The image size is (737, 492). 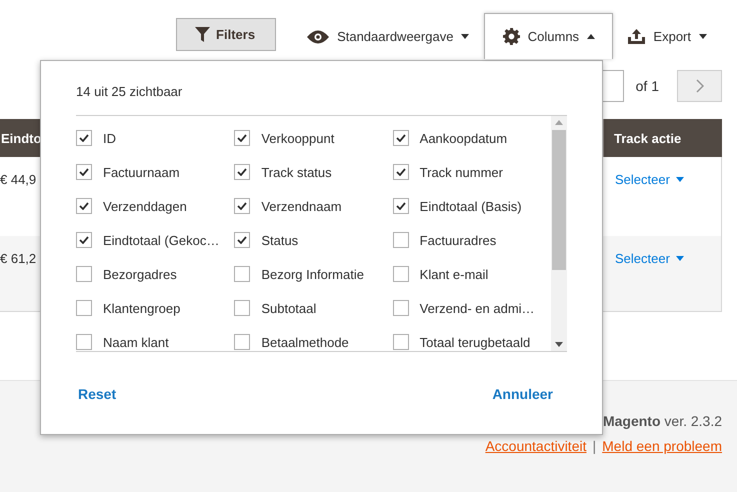 I want to click on column-option: Verzendnaam, so click(x=313, y=206).